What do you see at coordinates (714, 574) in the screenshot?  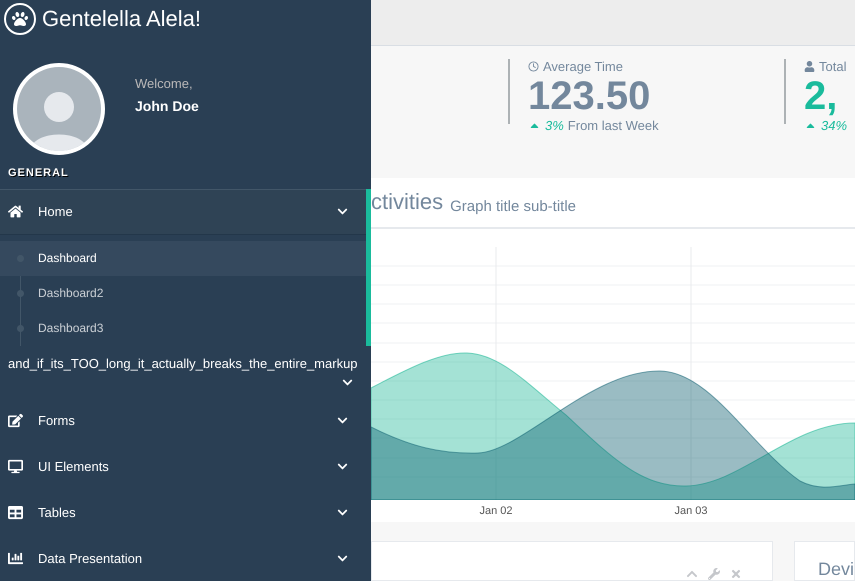 I see `wrench-icon` at bounding box center [714, 574].